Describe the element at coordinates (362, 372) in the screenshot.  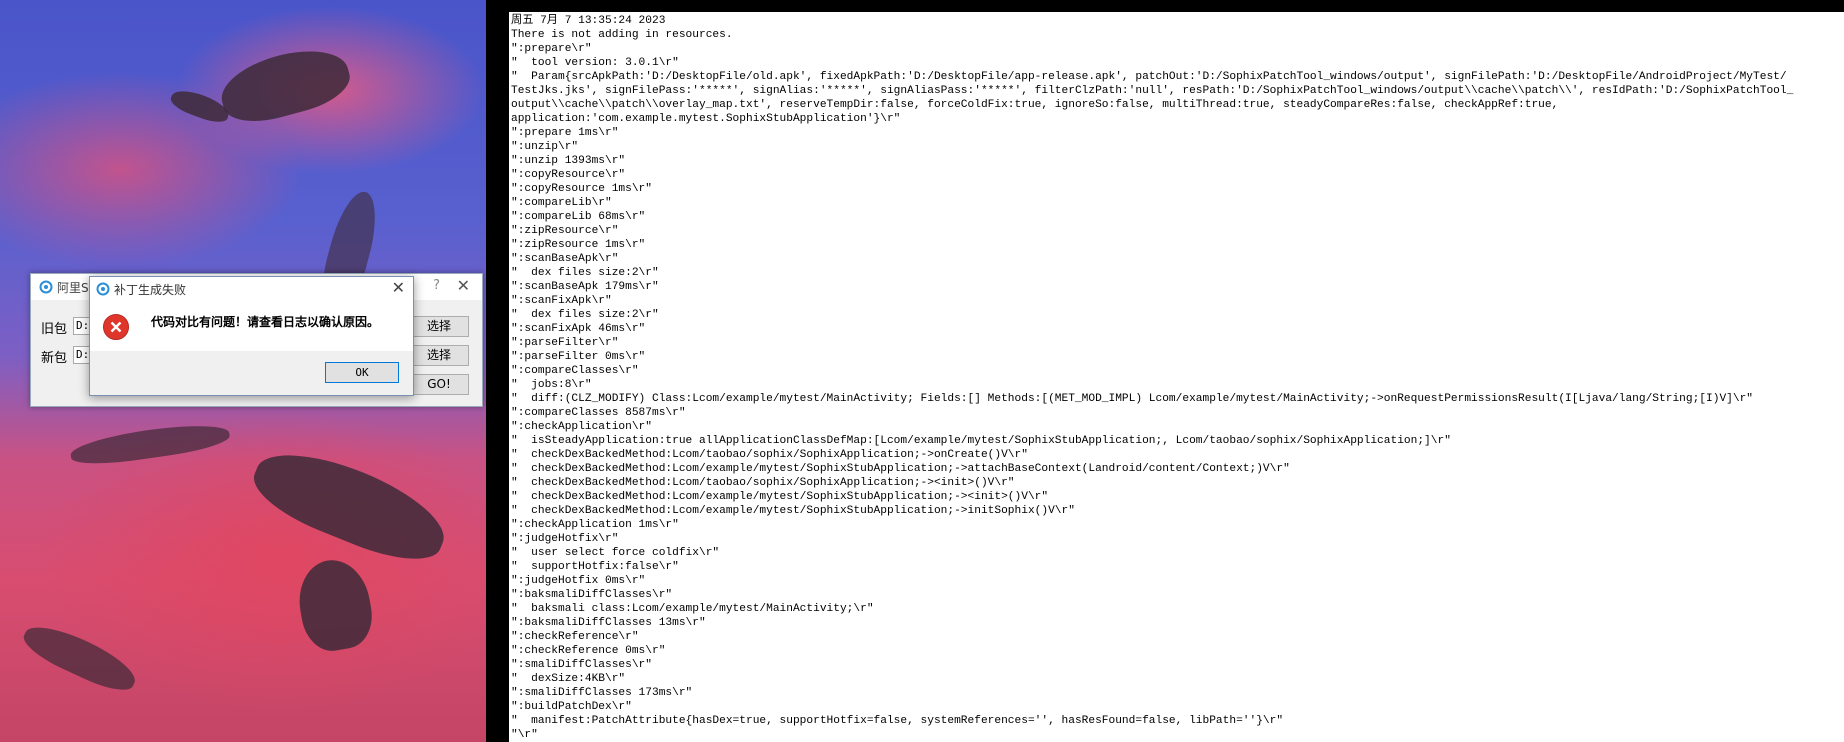
I see `ok-button: OK` at that location.